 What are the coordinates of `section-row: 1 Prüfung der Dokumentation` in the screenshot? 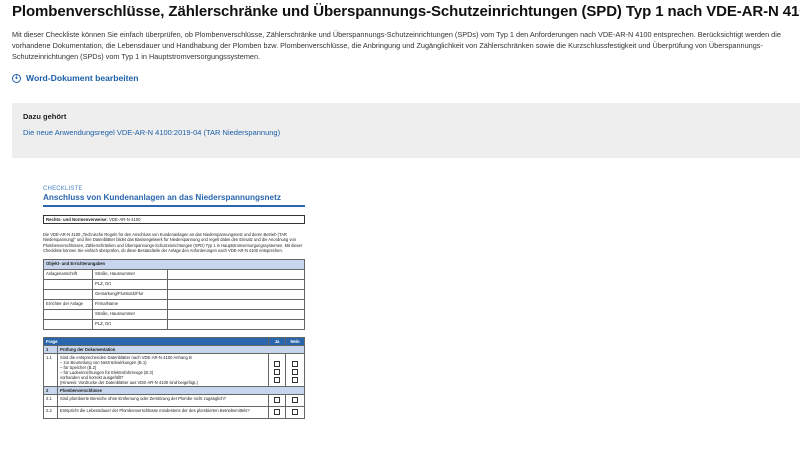 It's located at (174, 350).